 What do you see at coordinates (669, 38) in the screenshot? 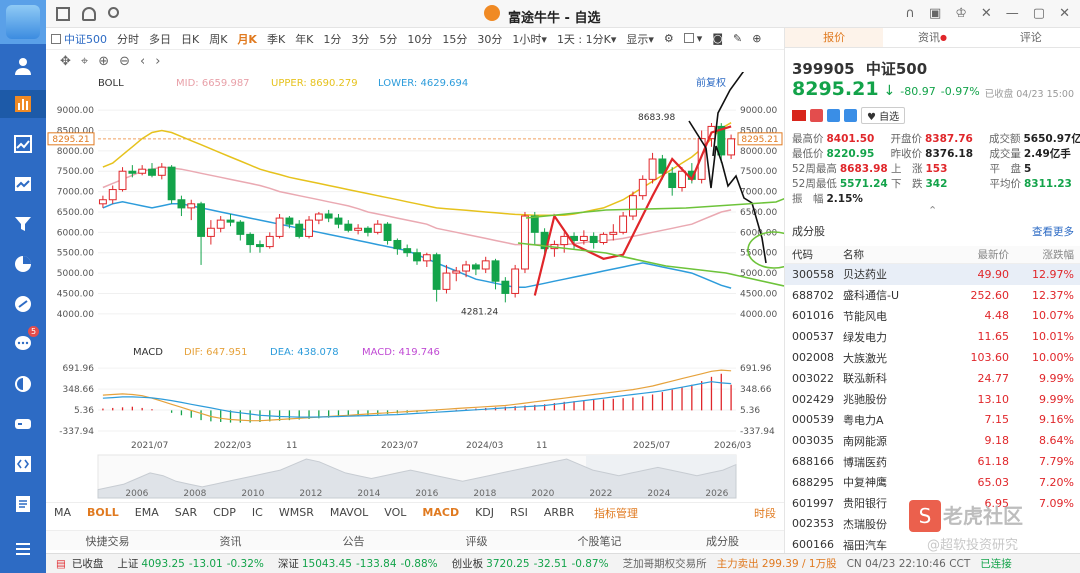
I see `settings-icon: ⚙` at bounding box center [669, 38].